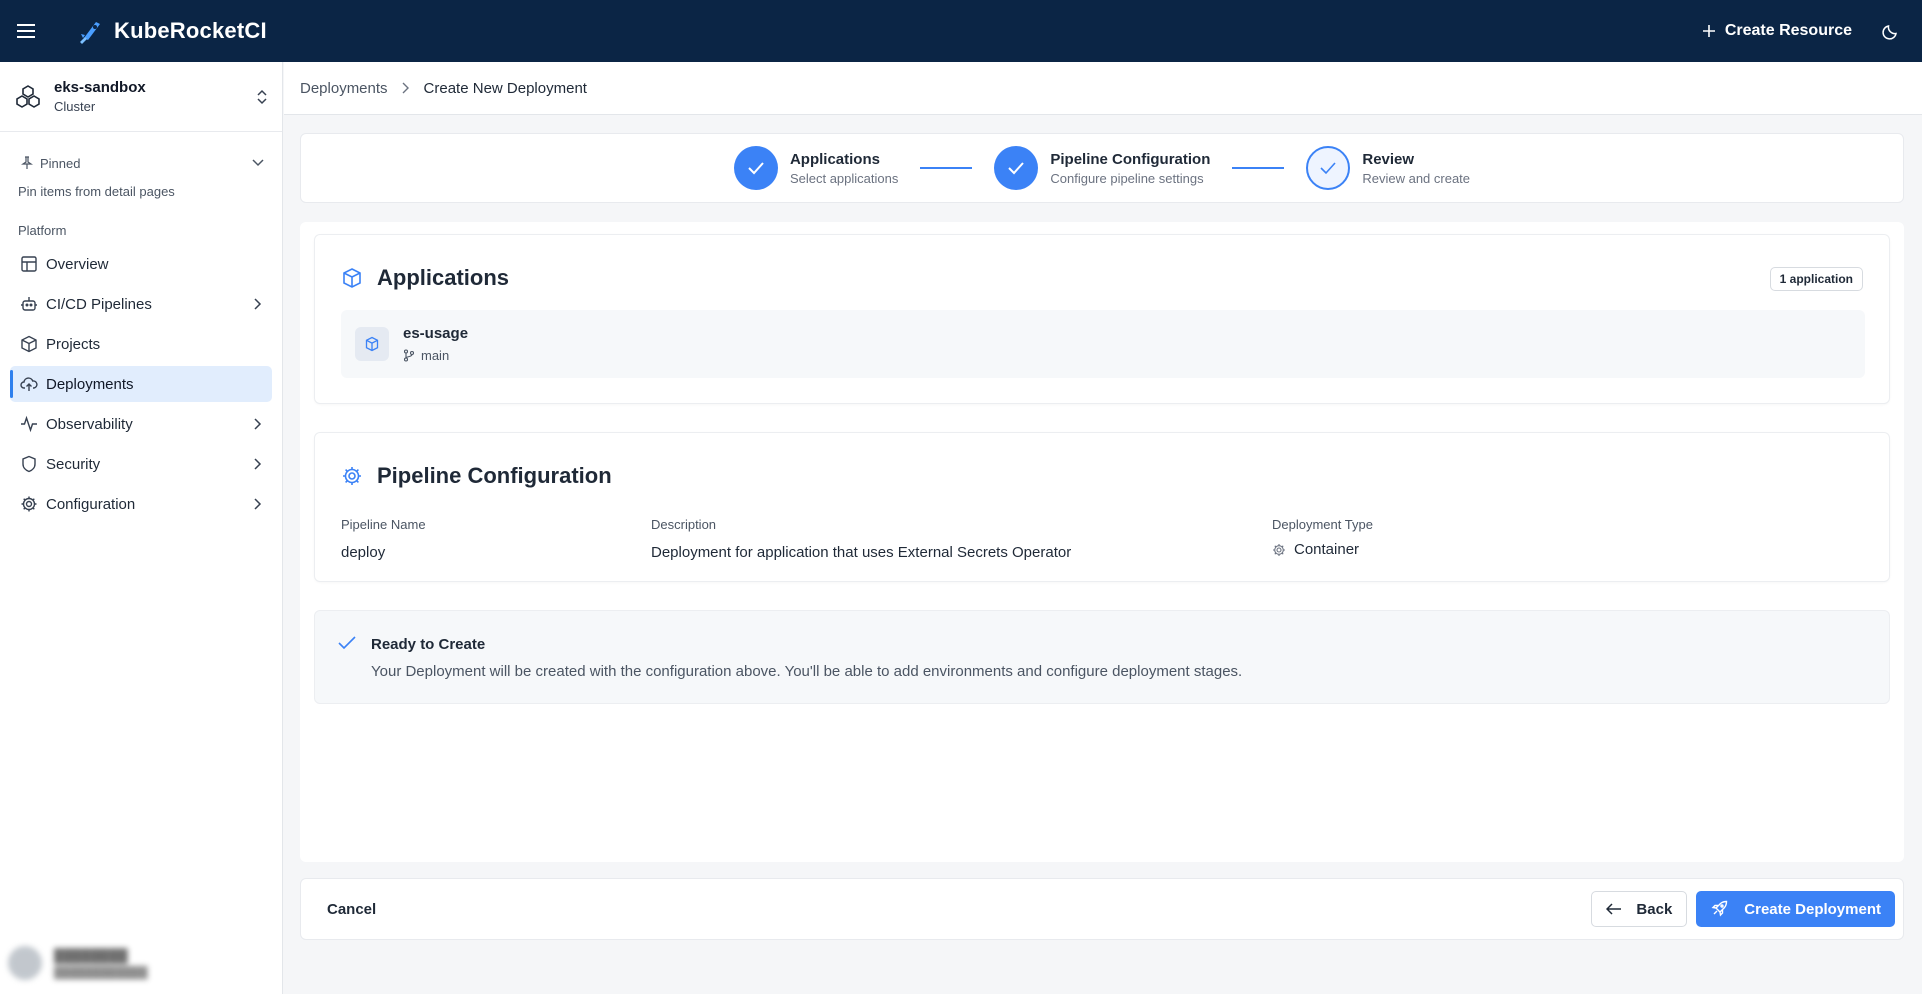  I want to click on sidebar-item-label: Configuration, so click(91, 504).